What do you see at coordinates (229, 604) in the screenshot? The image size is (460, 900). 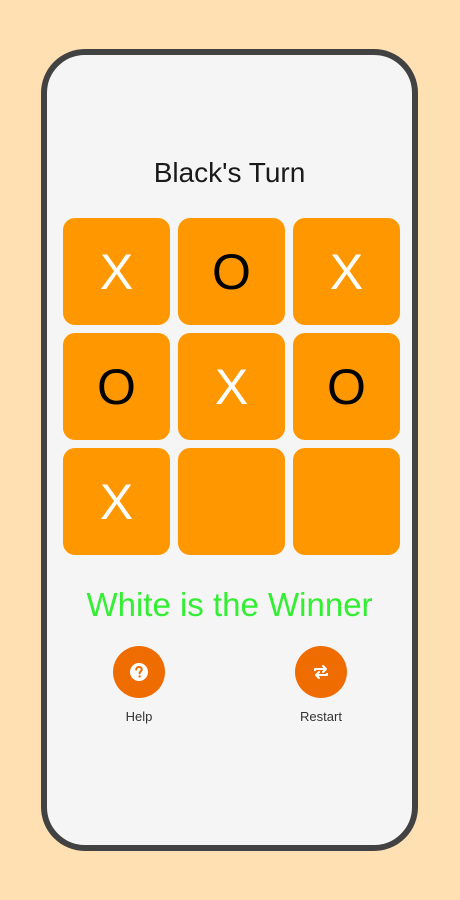 I see `winner-message: White is the Winner` at bounding box center [229, 604].